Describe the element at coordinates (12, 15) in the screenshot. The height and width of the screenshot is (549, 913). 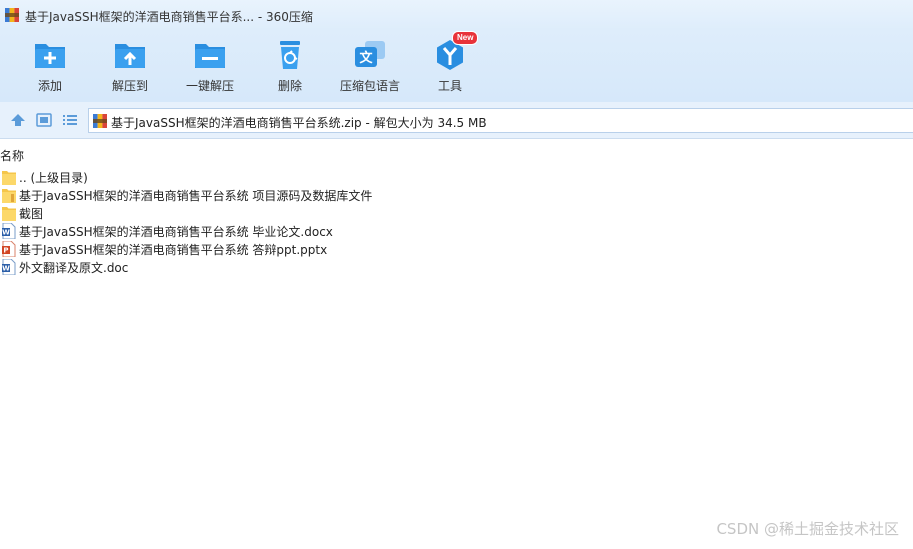
I see `archive-app-icon` at that location.